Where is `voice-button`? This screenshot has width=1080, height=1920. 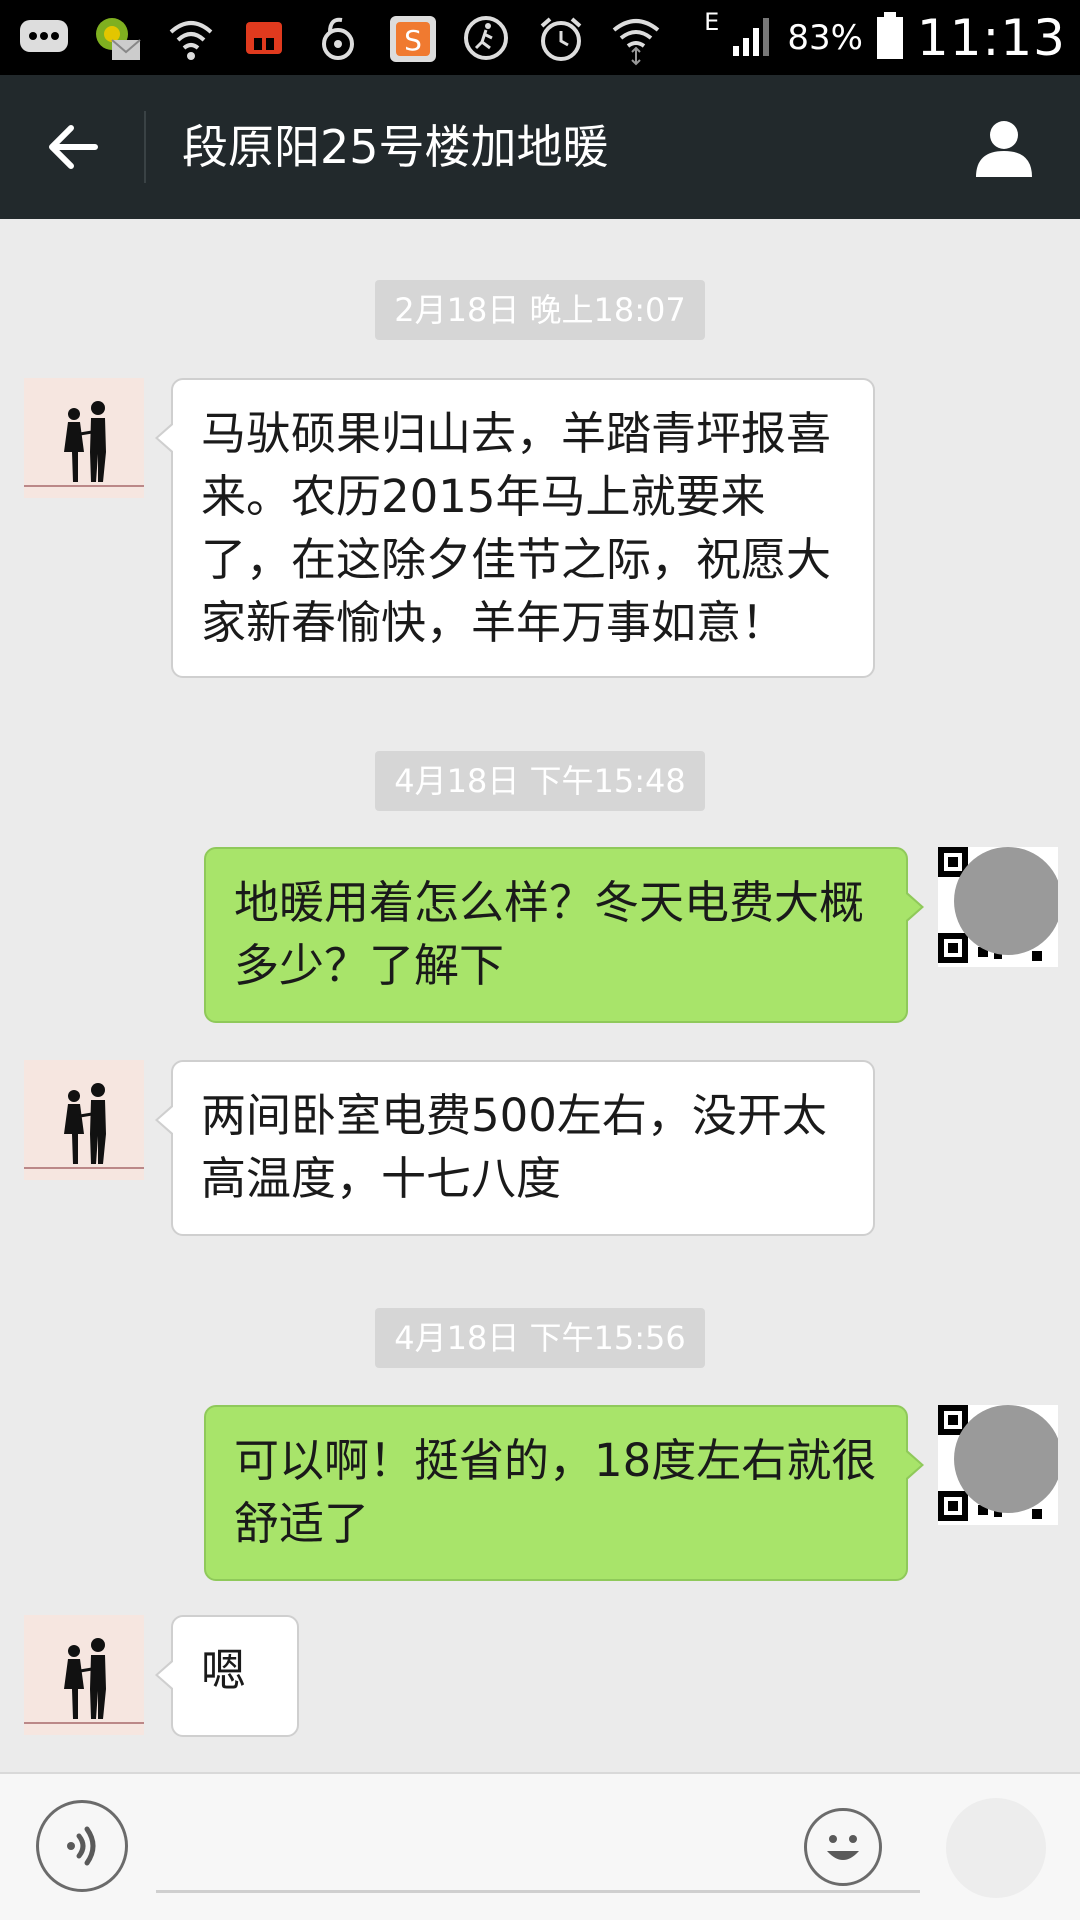 voice-button is located at coordinates (82, 1846).